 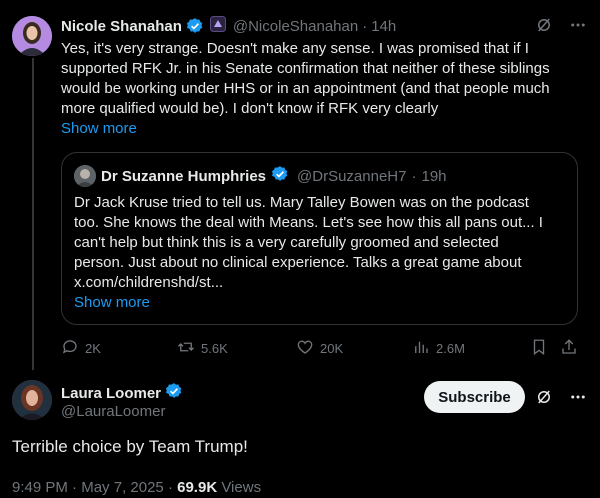 What do you see at coordinates (197, 487) in the screenshot?
I see `views-count: 69.9K` at bounding box center [197, 487].